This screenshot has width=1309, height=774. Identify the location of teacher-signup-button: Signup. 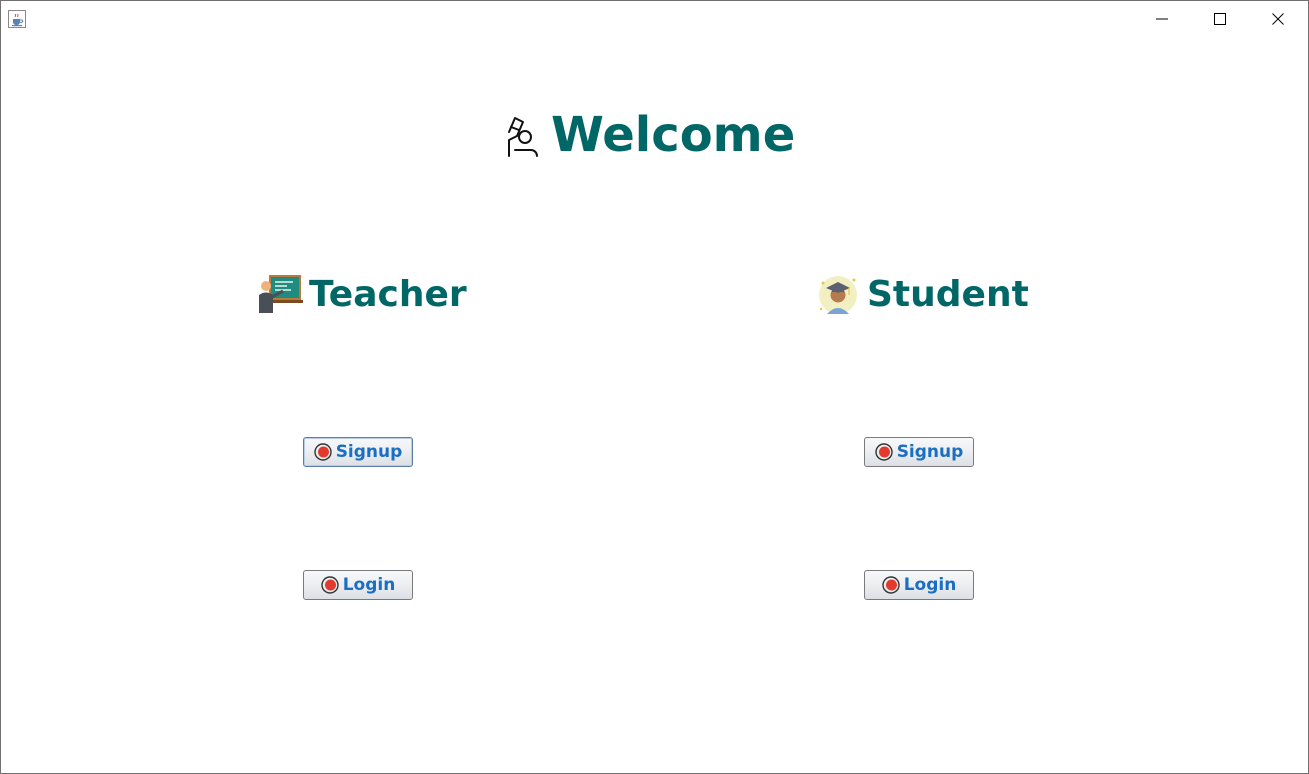
(358, 452).